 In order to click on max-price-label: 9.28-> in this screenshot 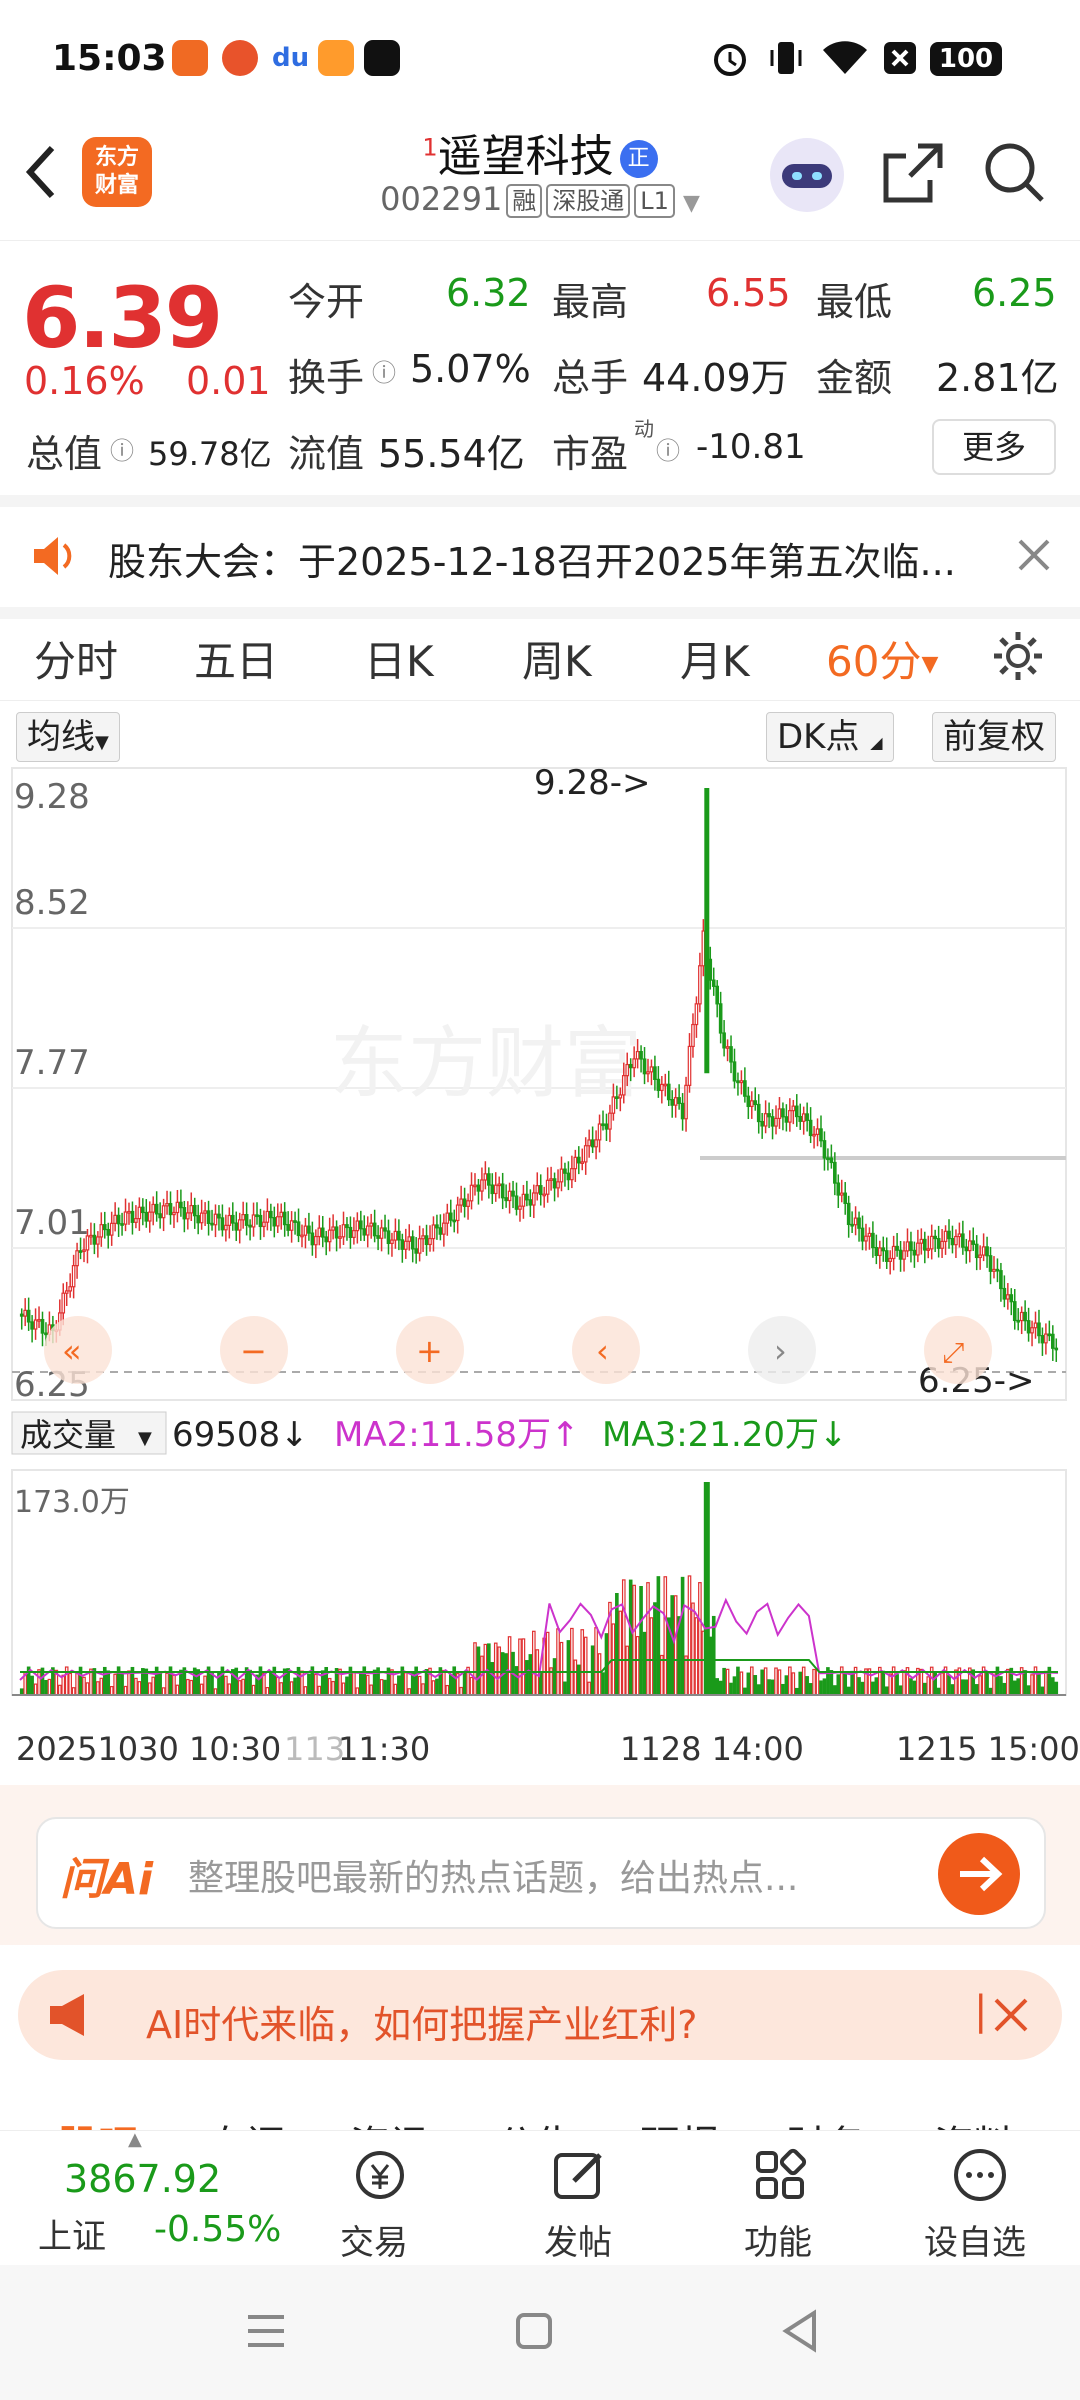, I will do `click(592, 783)`.